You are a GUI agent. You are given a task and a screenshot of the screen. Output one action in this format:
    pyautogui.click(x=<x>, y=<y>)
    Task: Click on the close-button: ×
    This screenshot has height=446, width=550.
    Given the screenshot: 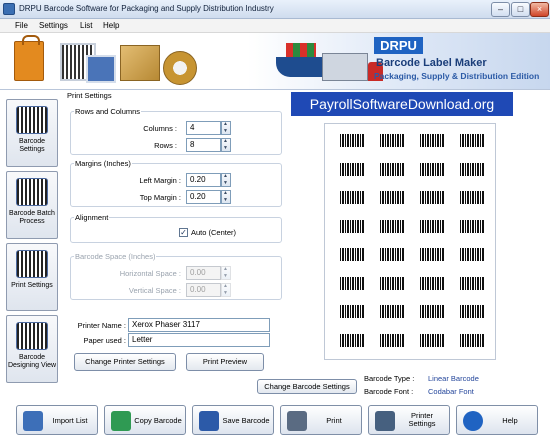 What is the action you would take?
    pyautogui.click(x=539, y=9)
    